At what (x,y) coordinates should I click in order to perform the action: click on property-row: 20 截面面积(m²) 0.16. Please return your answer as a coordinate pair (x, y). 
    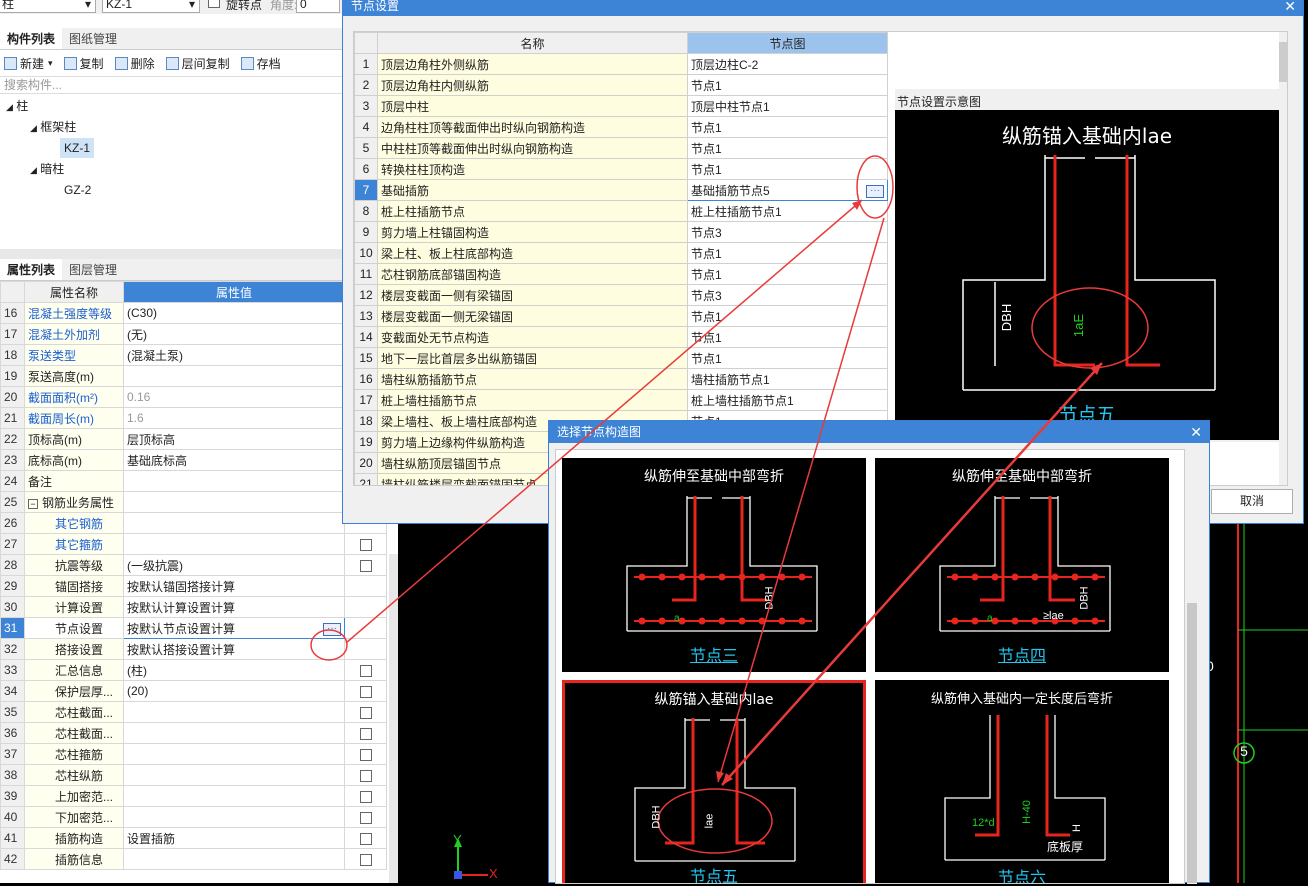
    Looking at the image, I should click on (193, 397).